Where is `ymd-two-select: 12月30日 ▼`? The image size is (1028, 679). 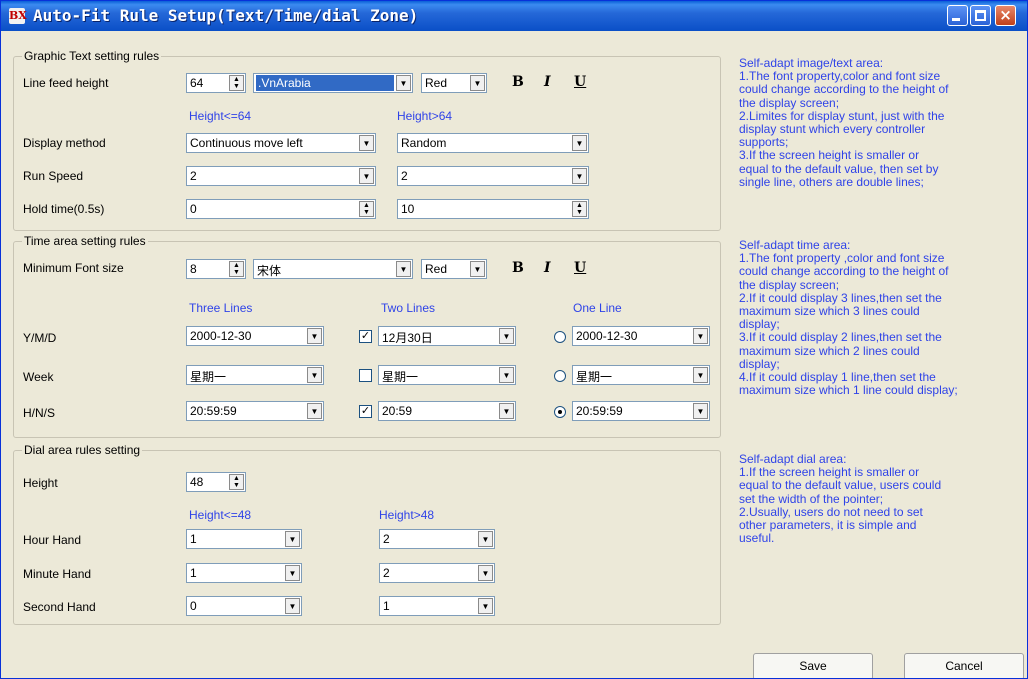 ymd-two-select: 12月30日 ▼ is located at coordinates (447, 336).